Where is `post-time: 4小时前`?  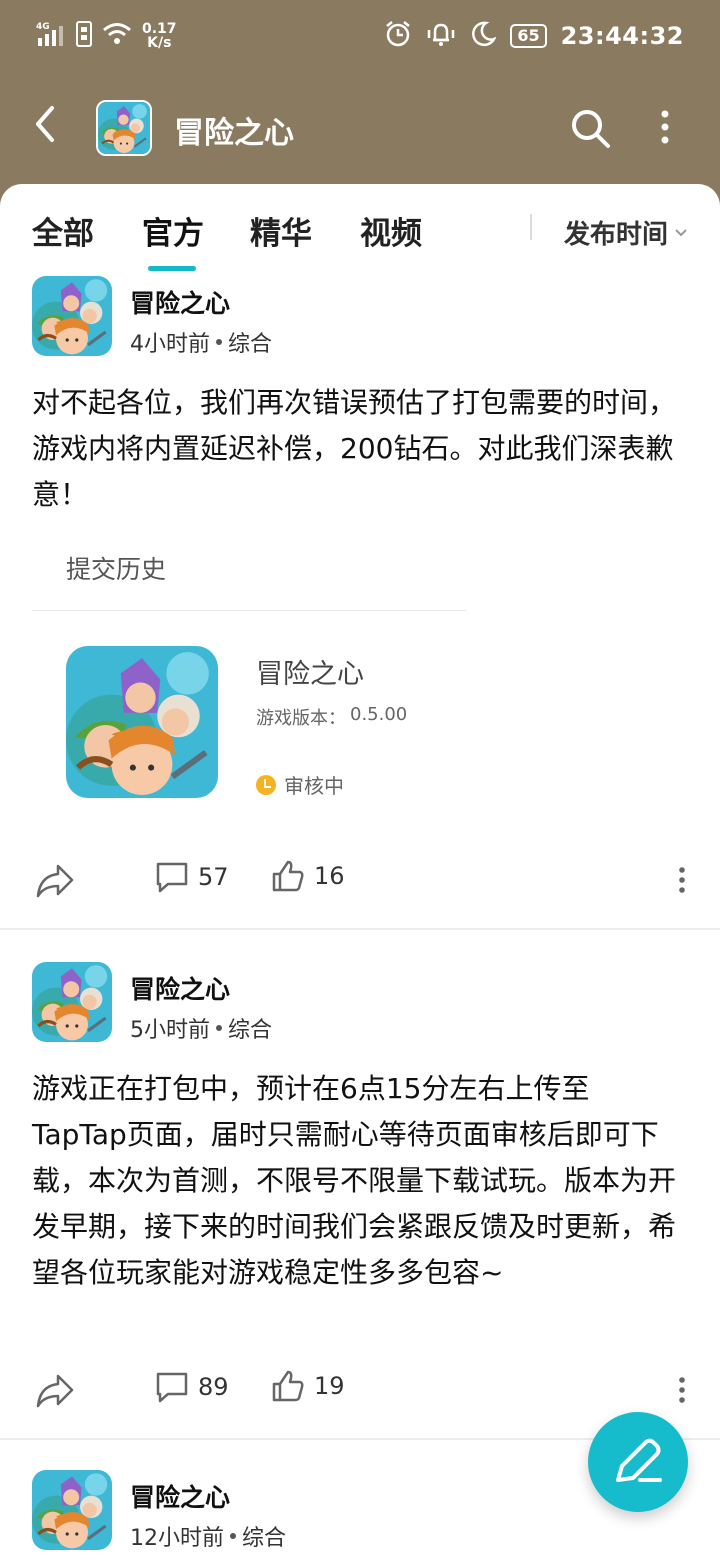 post-time: 4小时前 is located at coordinates (170, 344).